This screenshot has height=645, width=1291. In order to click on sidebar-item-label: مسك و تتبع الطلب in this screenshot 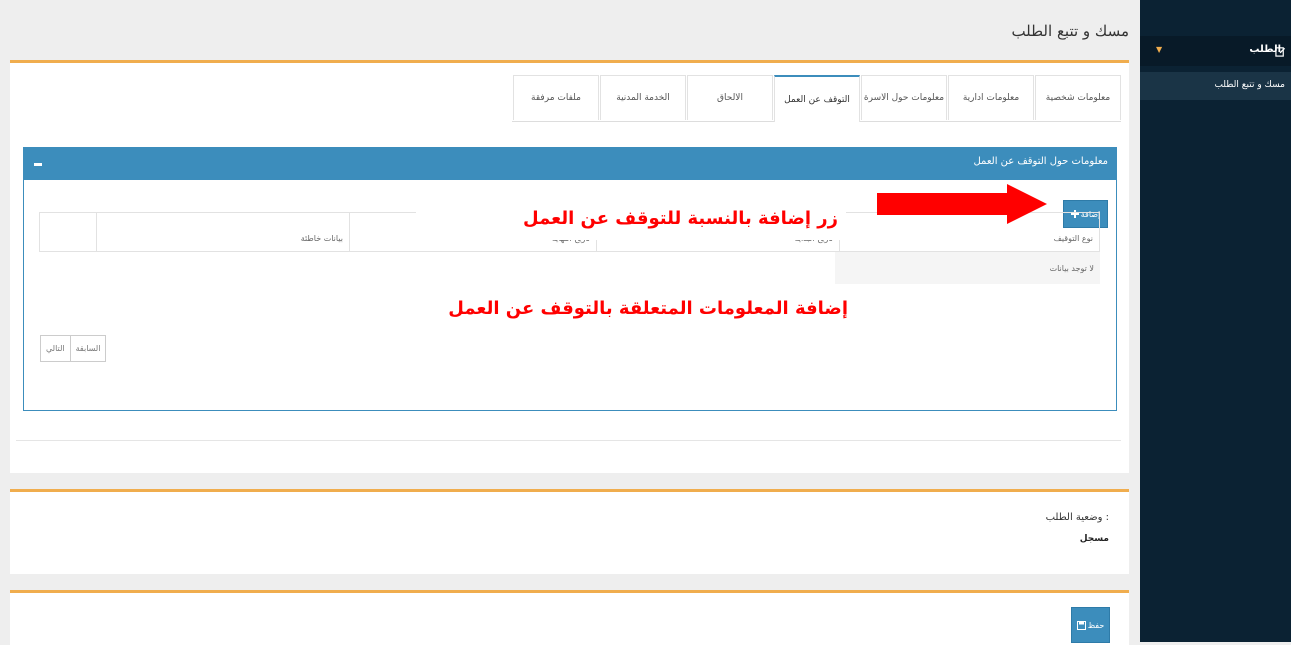, I will do `click(1249, 85)`.